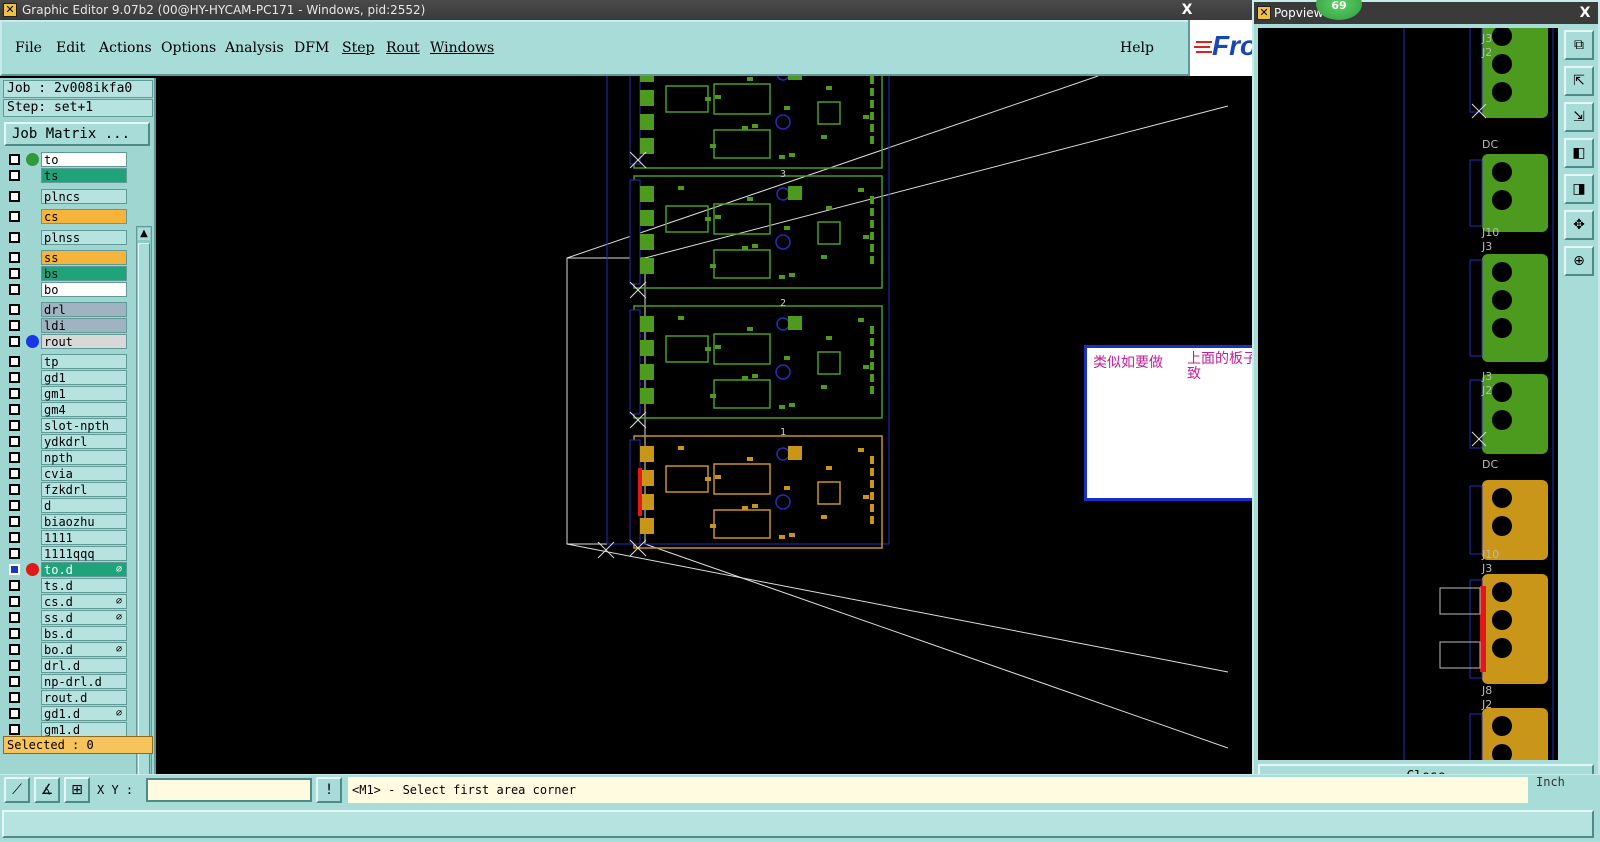 The height and width of the screenshot is (842, 1600). I want to click on layer-row-to: to, so click(68, 159).